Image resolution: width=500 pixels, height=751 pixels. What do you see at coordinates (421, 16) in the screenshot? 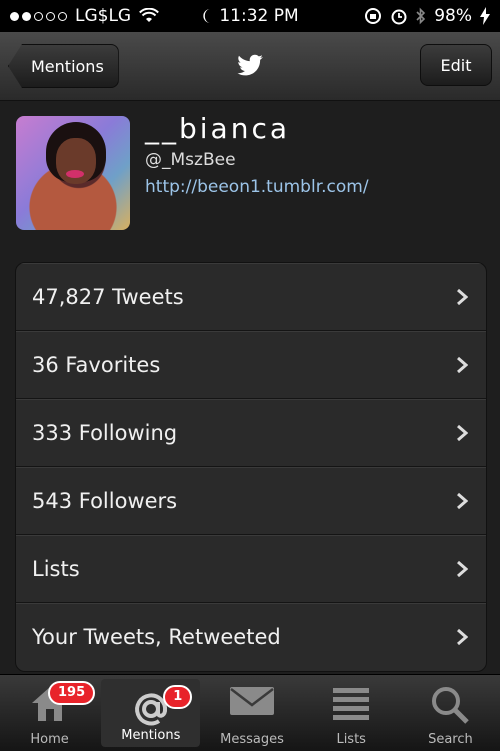
I see `bluetooth-icon` at bounding box center [421, 16].